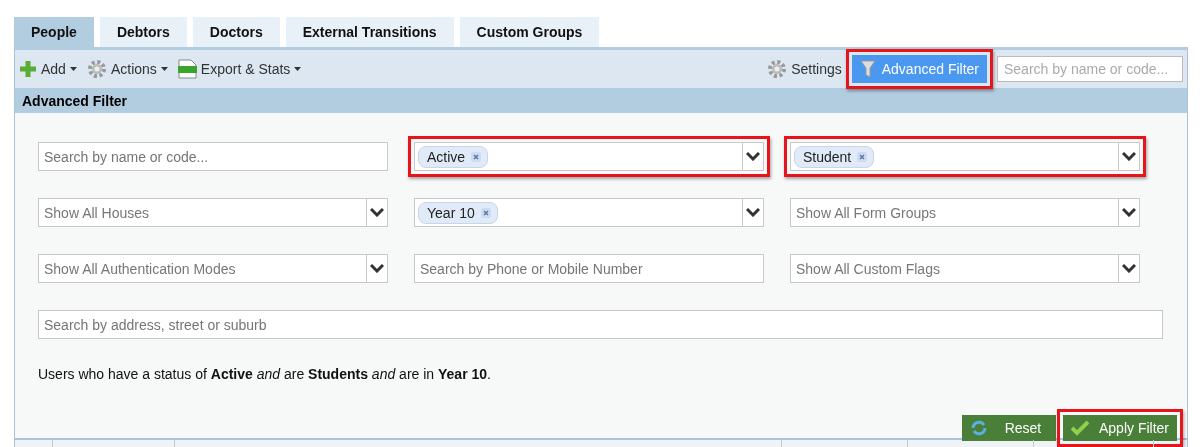  What do you see at coordinates (589, 156) in the screenshot?
I see `tag-select-field: Active` at bounding box center [589, 156].